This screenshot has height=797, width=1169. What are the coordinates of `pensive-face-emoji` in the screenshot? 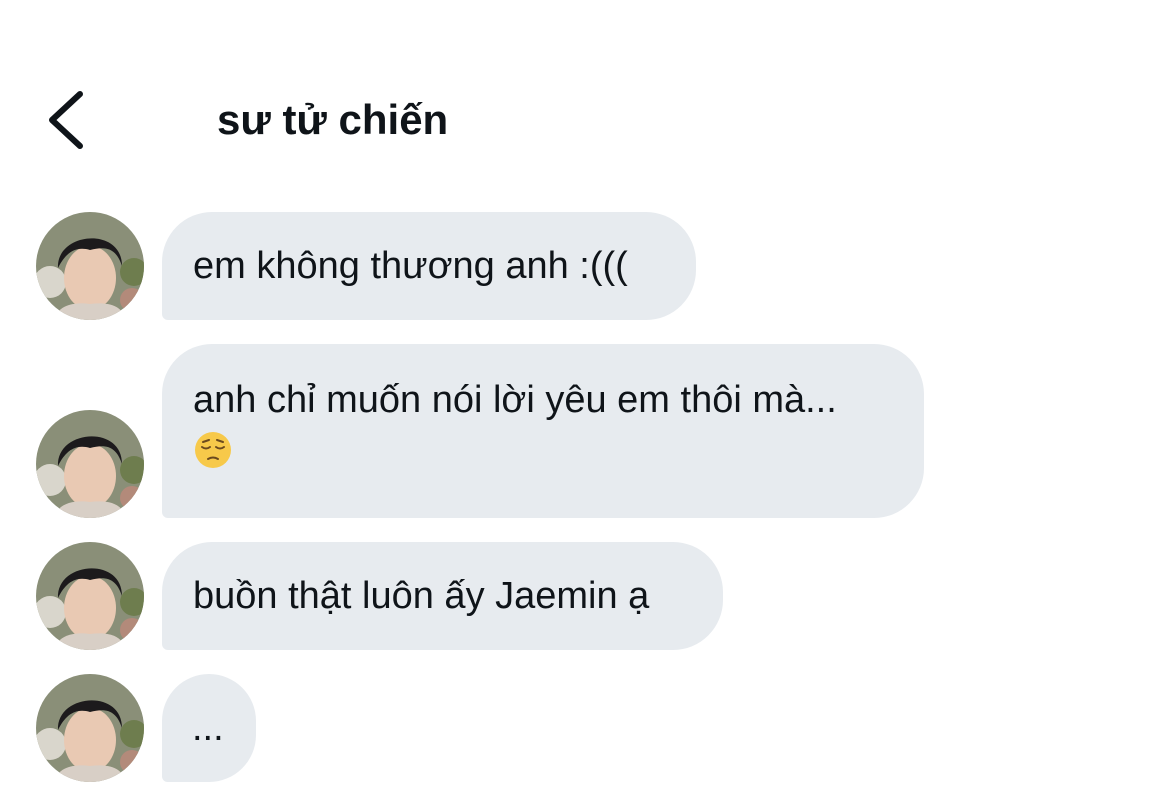 It's located at (213, 450).